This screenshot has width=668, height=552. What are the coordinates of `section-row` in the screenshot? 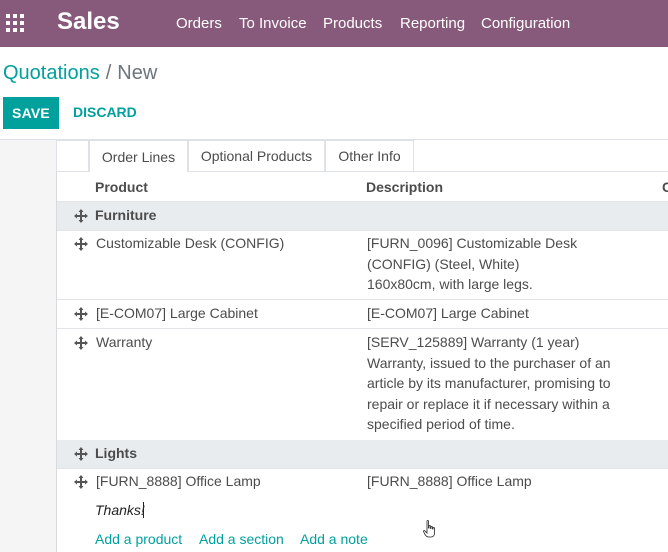 It's located at (362, 454).